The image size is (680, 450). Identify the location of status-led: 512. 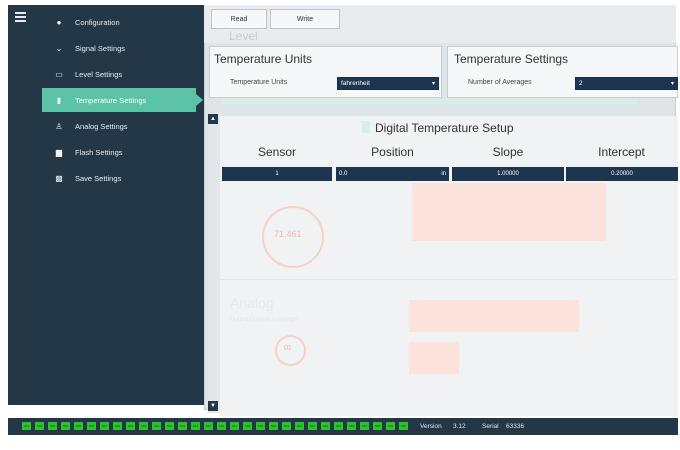
(169, 426).